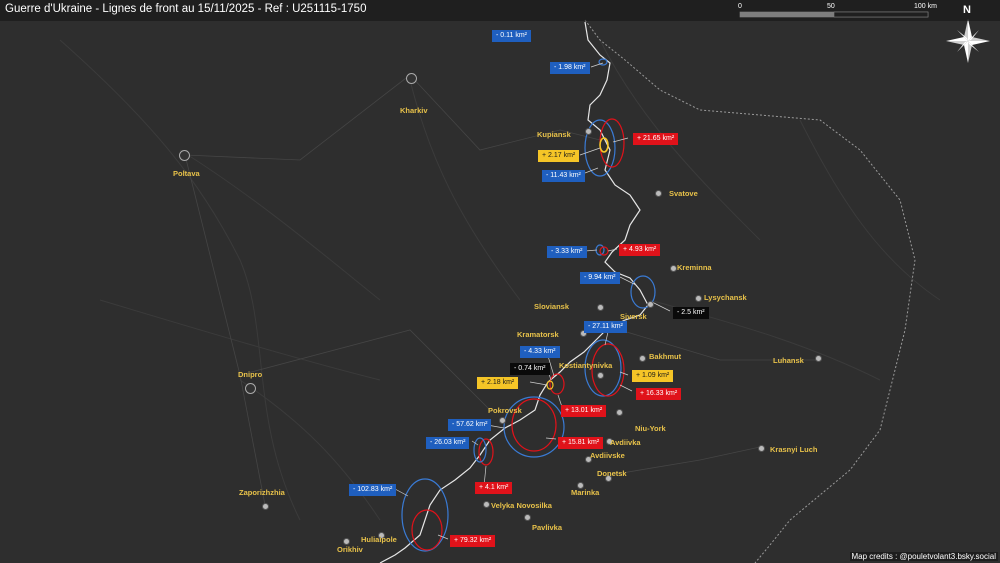 This screenshot has height=563, width=1000. Describe the element at coordinates (600, 375) in the screenshot. I see `city-marker-kostiantynivka` at that location.